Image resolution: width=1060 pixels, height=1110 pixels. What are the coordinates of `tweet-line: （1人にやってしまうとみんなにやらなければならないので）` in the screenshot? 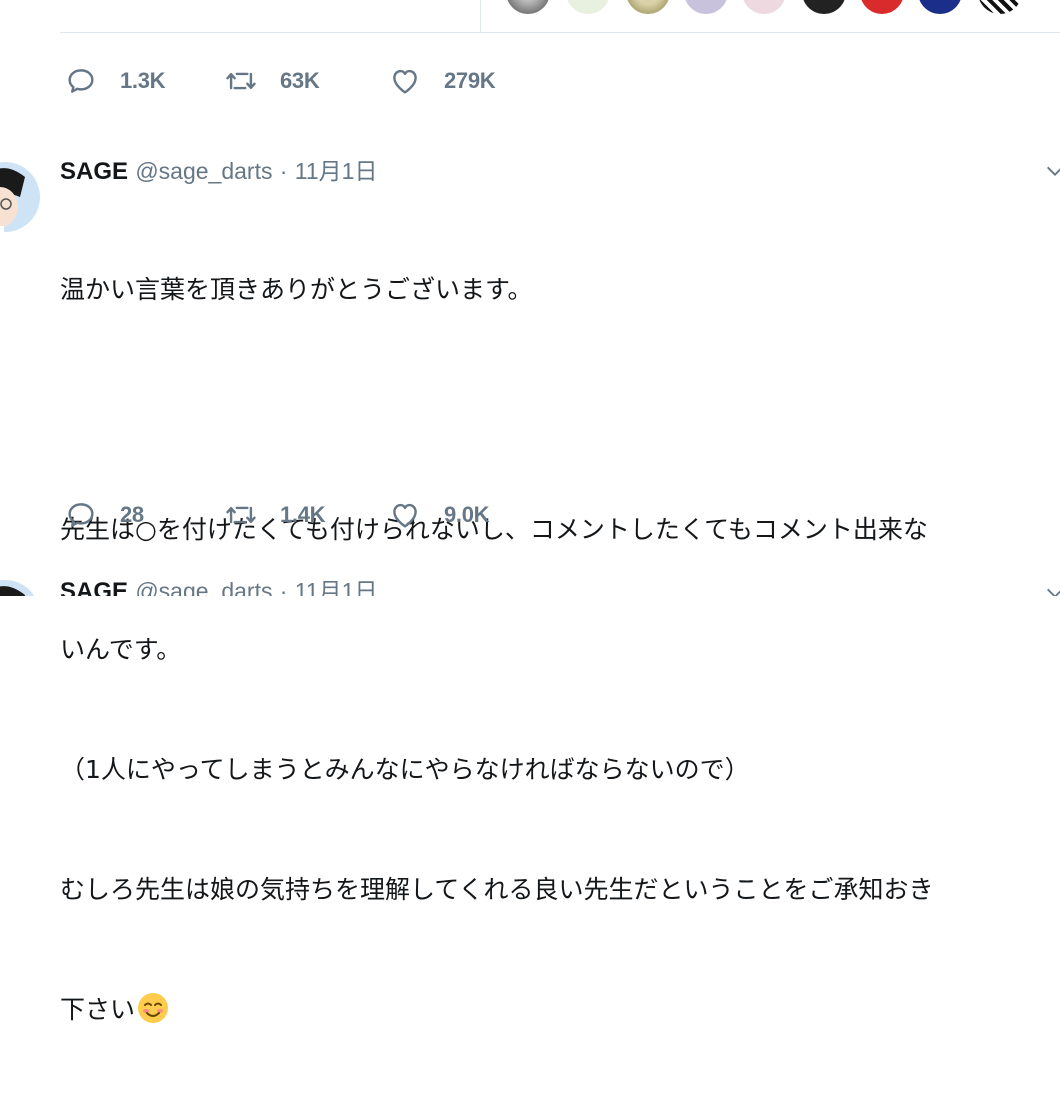 It's located at (405, 769).